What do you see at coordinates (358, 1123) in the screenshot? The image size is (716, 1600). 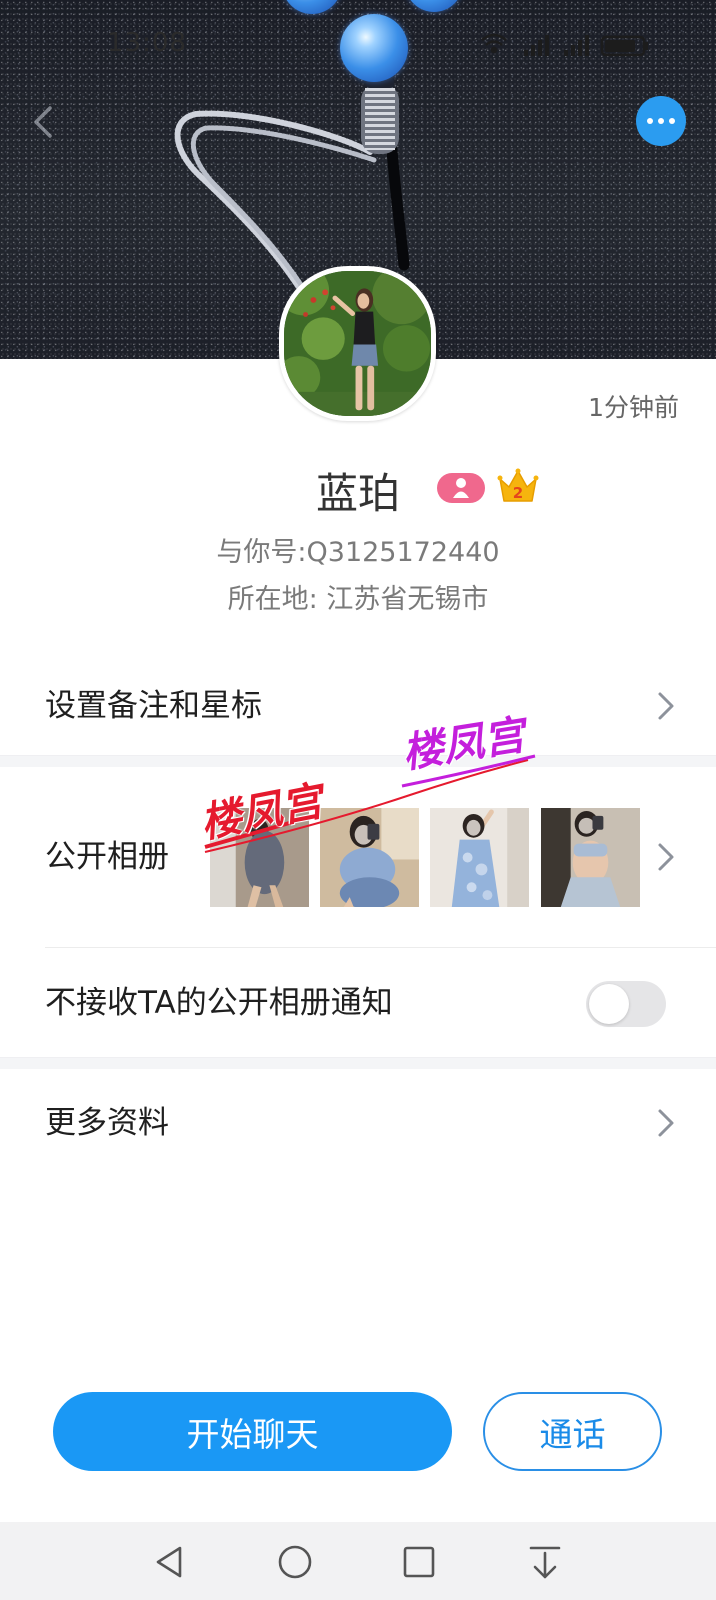 I see `more-info-row: 更多资料` at bounding box center [358, 1123].